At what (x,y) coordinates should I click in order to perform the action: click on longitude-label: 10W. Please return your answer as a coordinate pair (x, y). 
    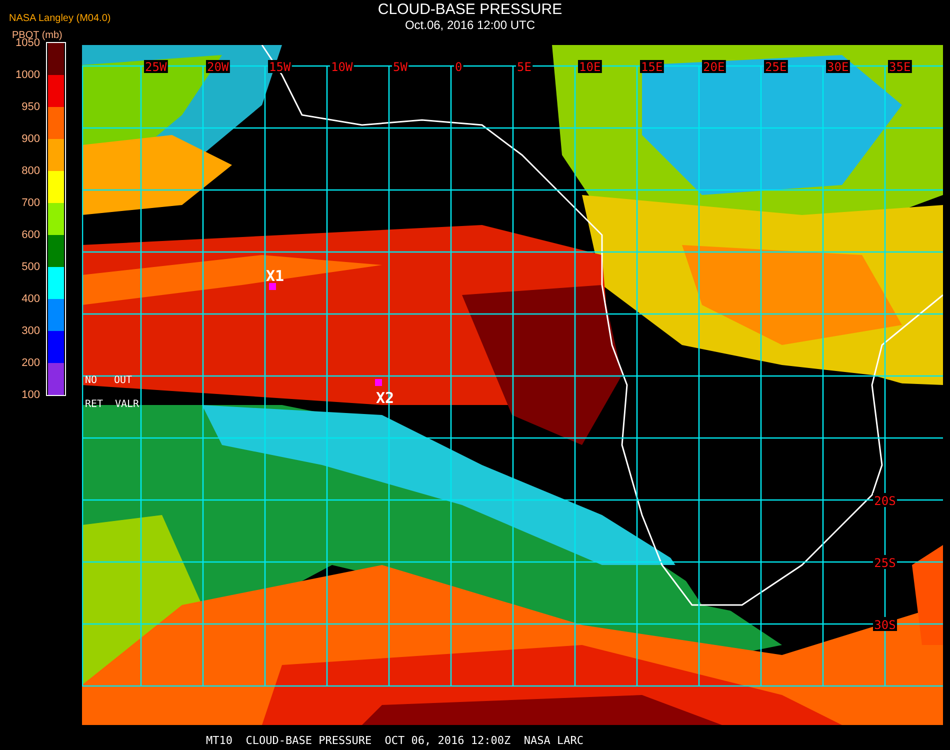
    Looking at the image, I should click on (342, 67).